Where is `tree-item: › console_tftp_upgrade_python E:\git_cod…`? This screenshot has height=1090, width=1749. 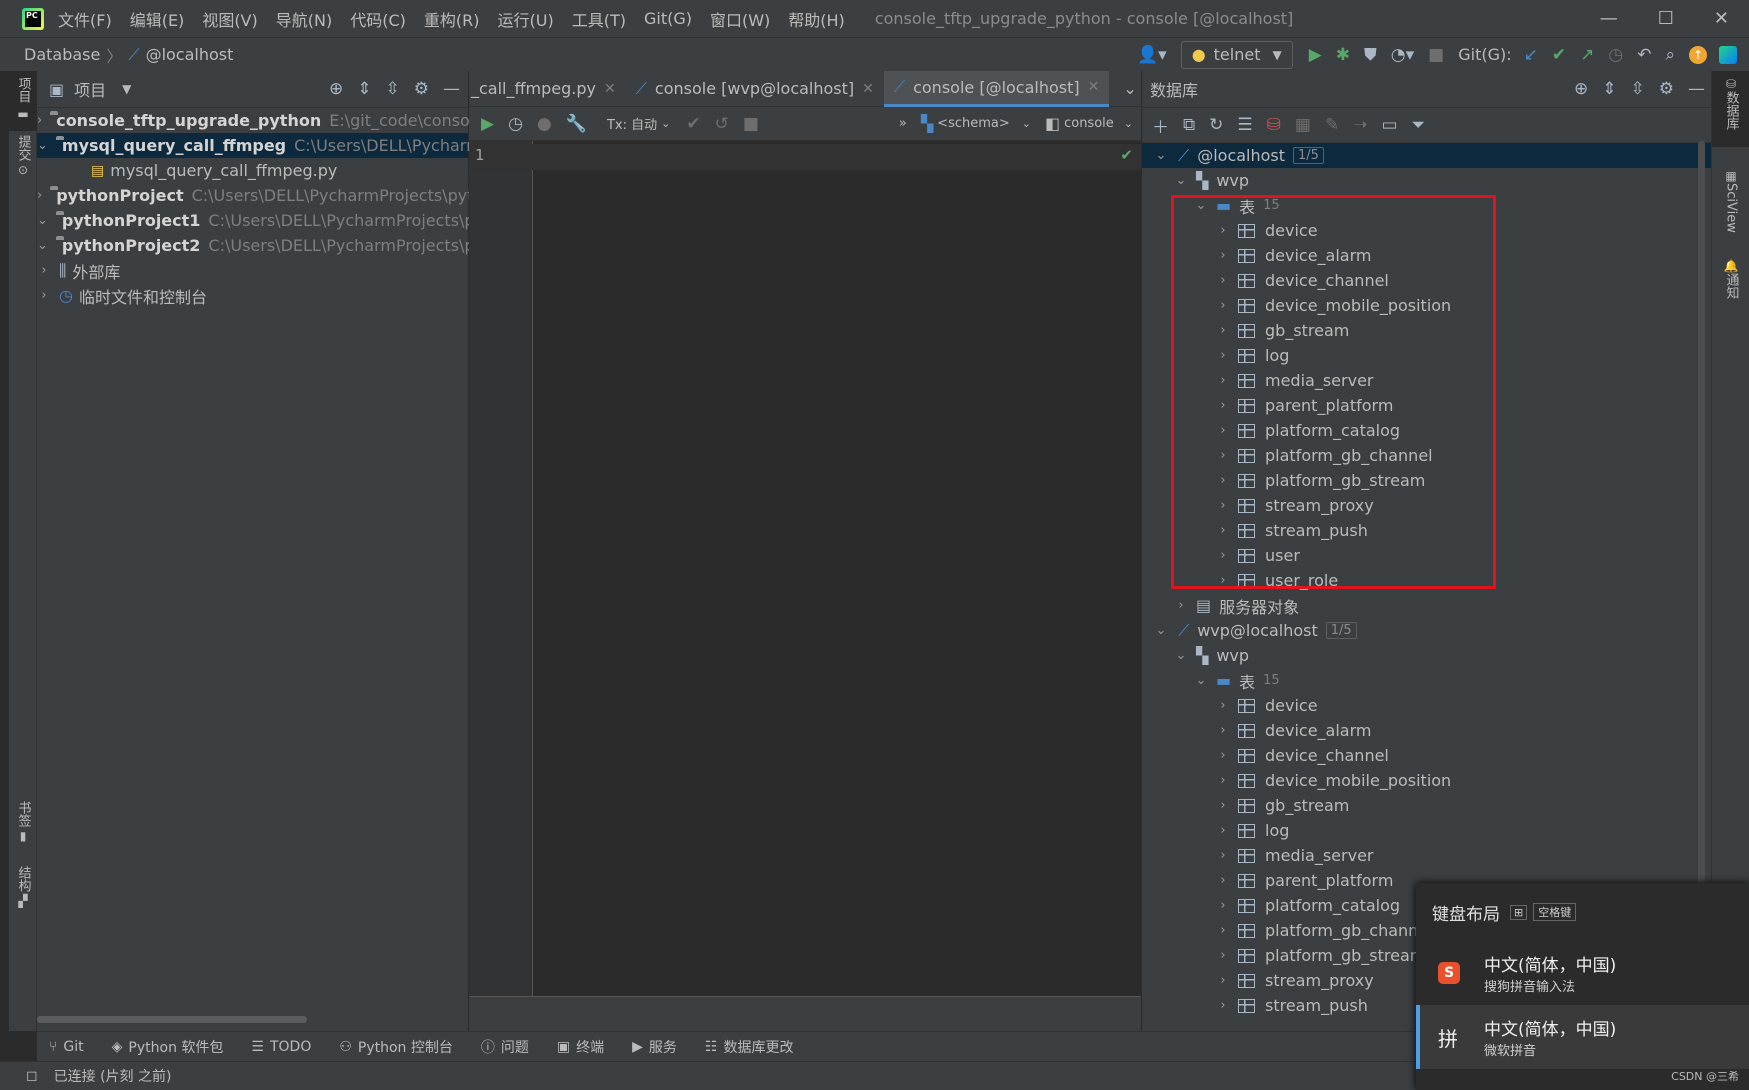 tree-item: › console_tftp_upgrade_python E:\git_cod… is located at coordinates (260, 120).